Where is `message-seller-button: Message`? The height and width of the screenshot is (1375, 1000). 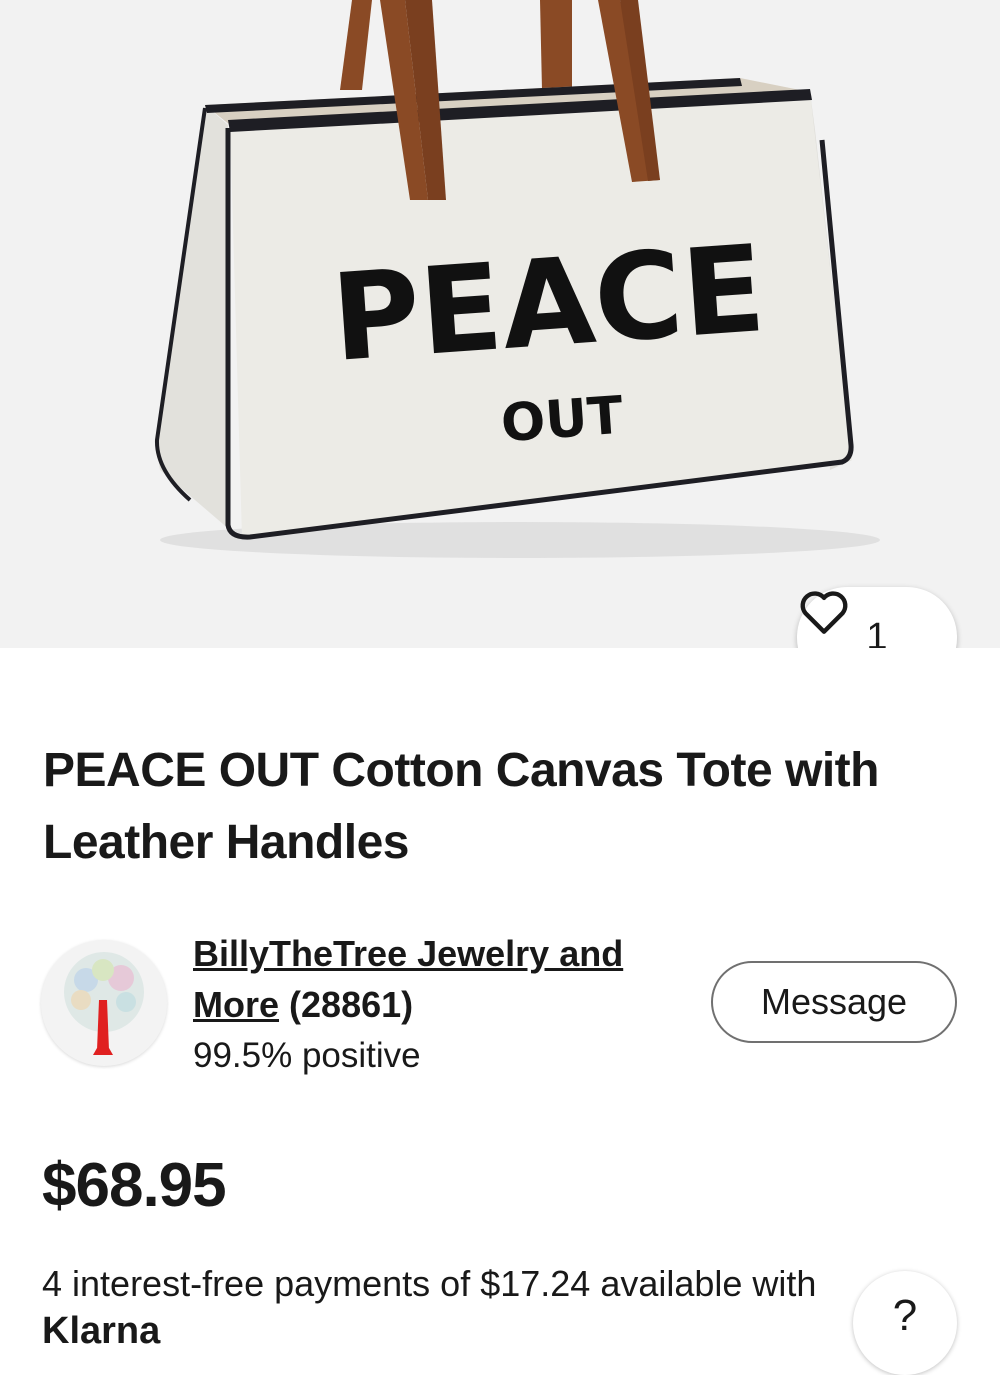 message-seller-button: Message is located at coordinates (834, 1002).